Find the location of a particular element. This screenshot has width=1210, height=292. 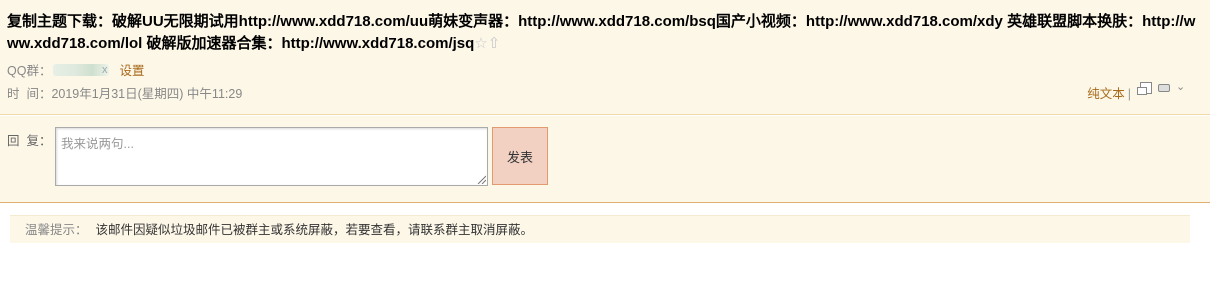

pin-icon: ⇧ is located at coordinates (494, 43).